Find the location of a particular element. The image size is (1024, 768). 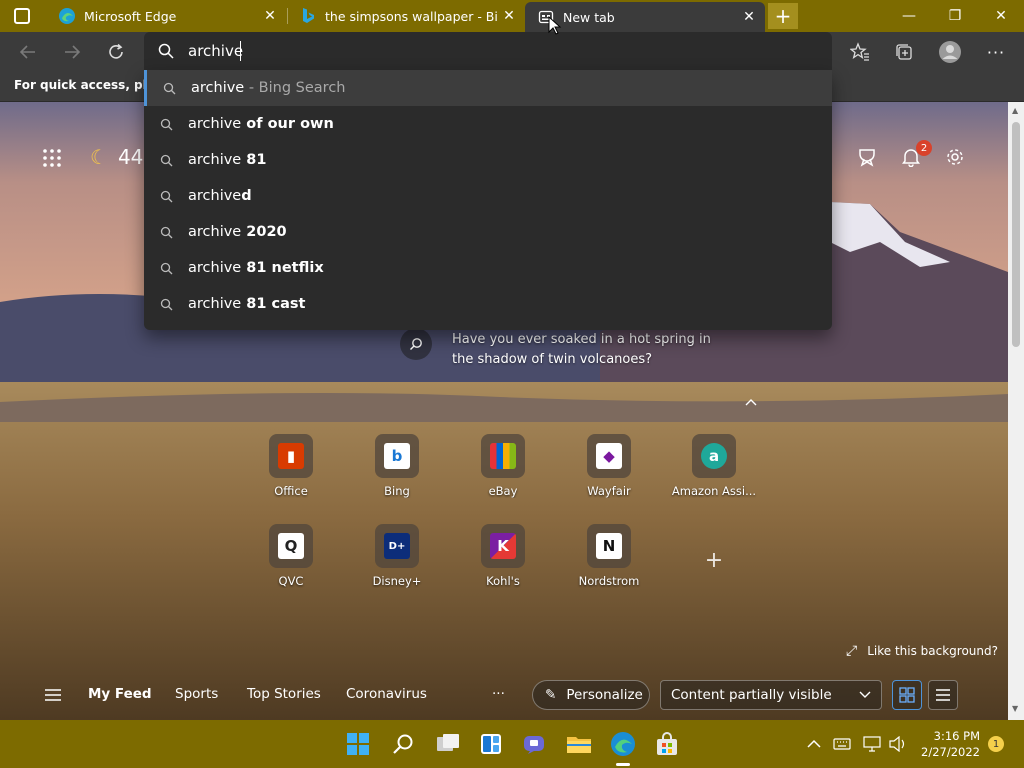

amazon-assistant-icon: a is located at coordinates (714, 456).